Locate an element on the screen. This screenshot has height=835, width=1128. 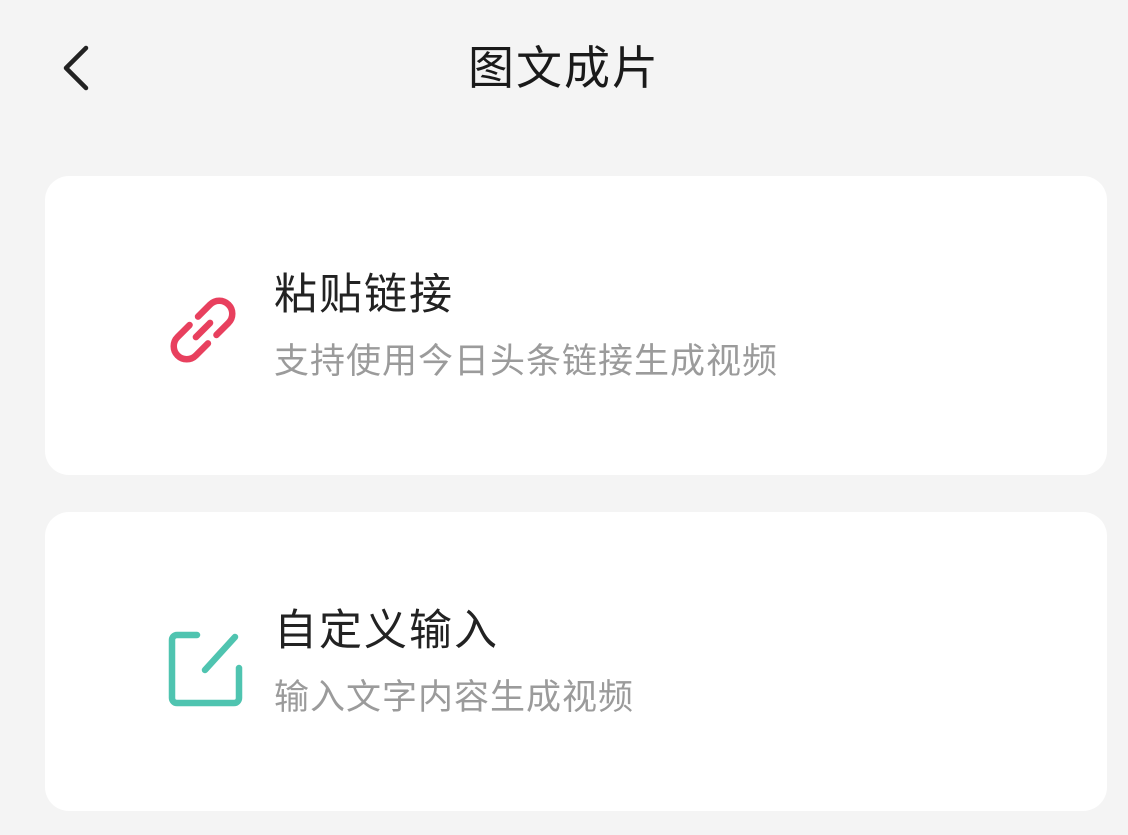
link-icon is located at coordinates (203, 330).